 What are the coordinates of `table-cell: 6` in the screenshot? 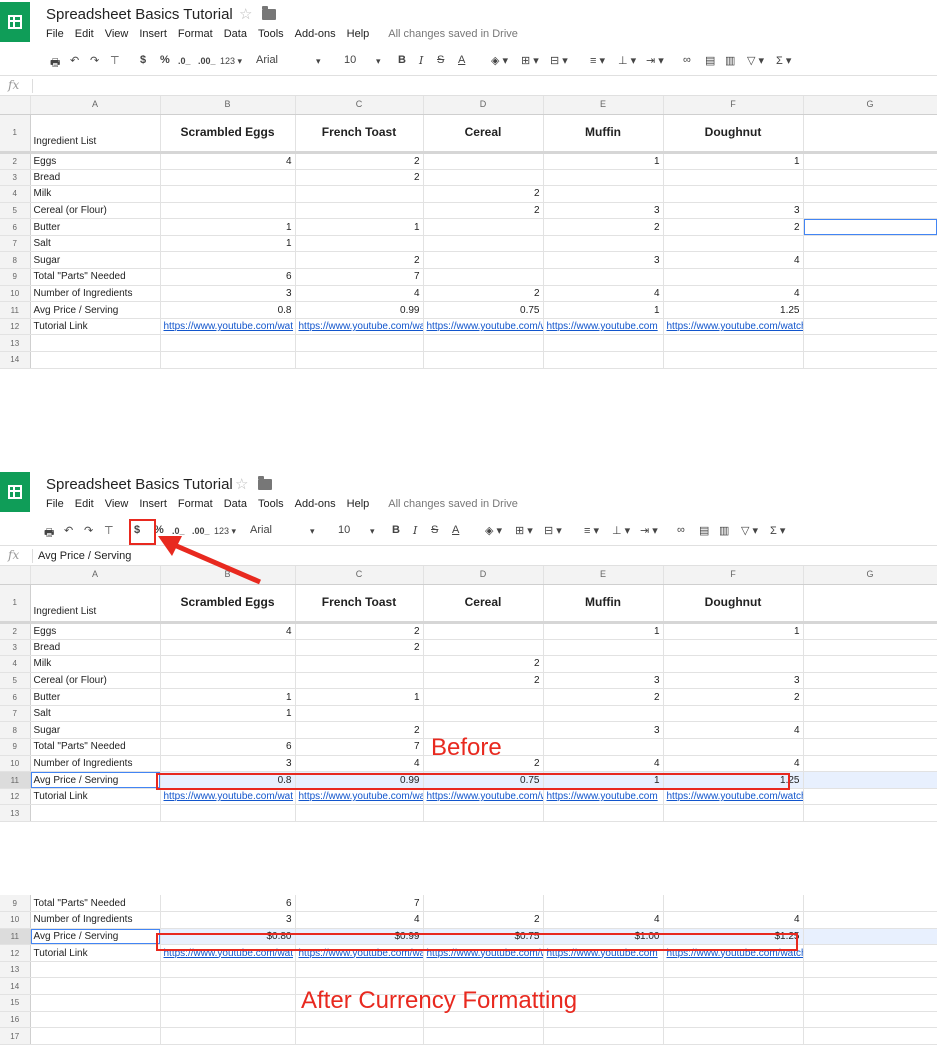 It's located at (228, 277).